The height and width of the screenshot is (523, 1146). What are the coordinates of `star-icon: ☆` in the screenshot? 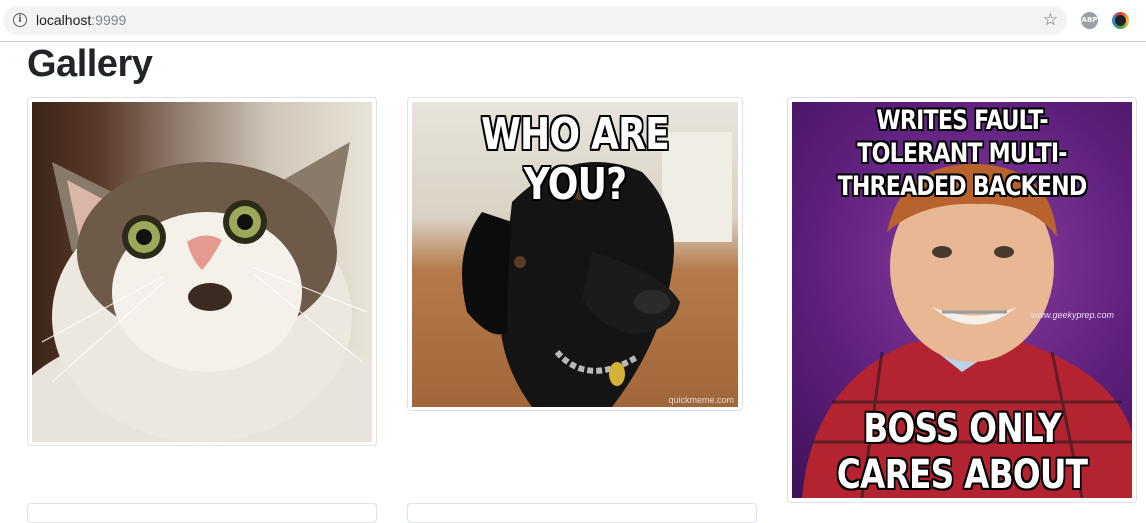 It's located at (1050, 20).